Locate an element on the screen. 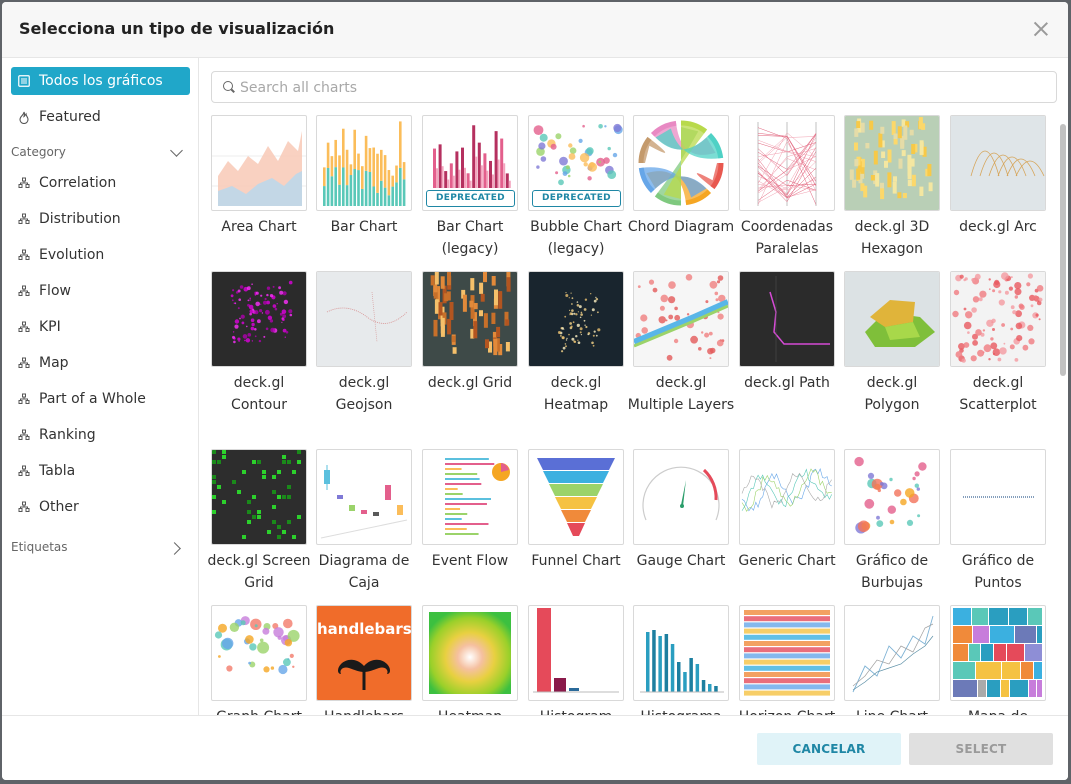 The image size is (1071, 784). fire-icon is located at coordinates (24, 117).